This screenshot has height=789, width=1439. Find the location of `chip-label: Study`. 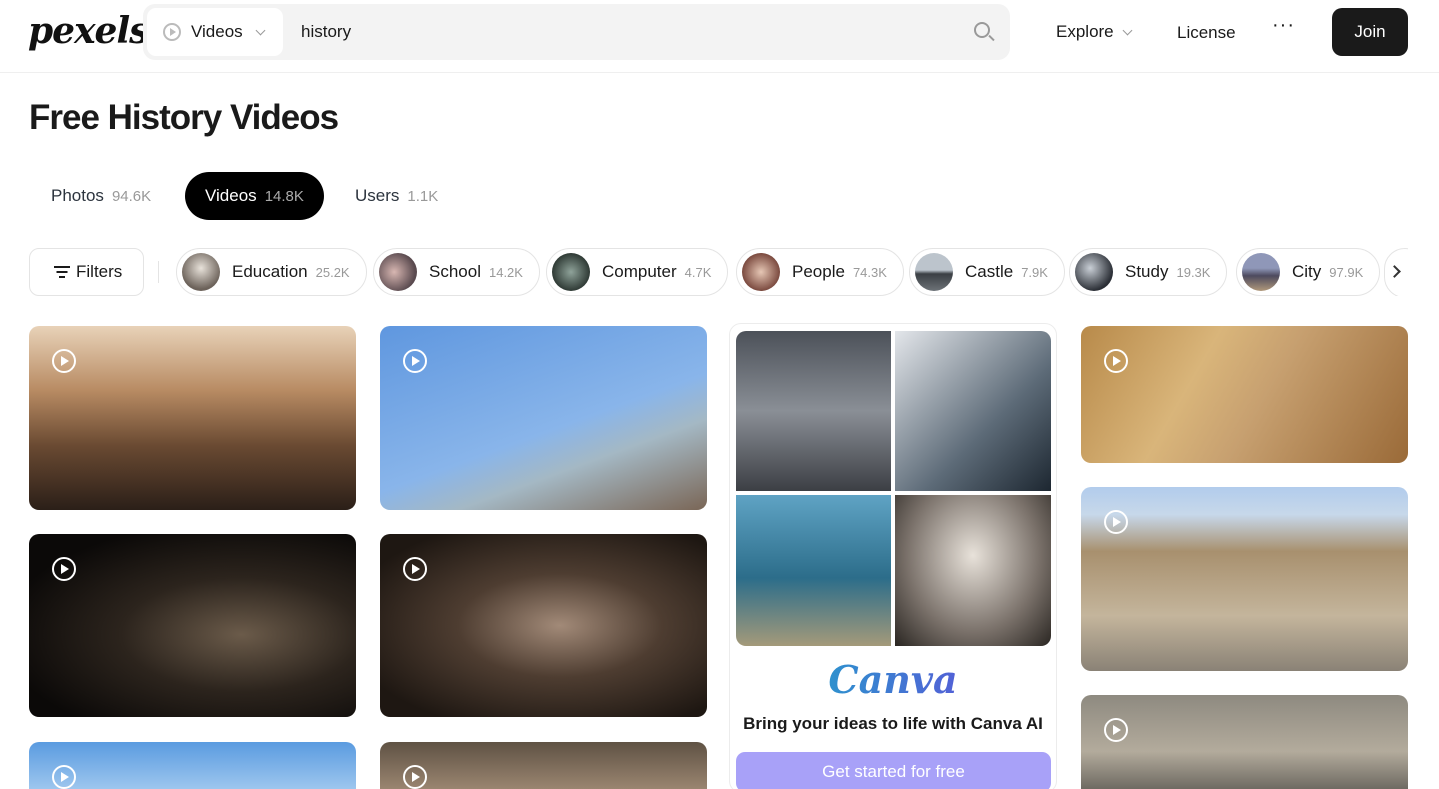

chip-label: Study is located at coordinates (1147, 271).